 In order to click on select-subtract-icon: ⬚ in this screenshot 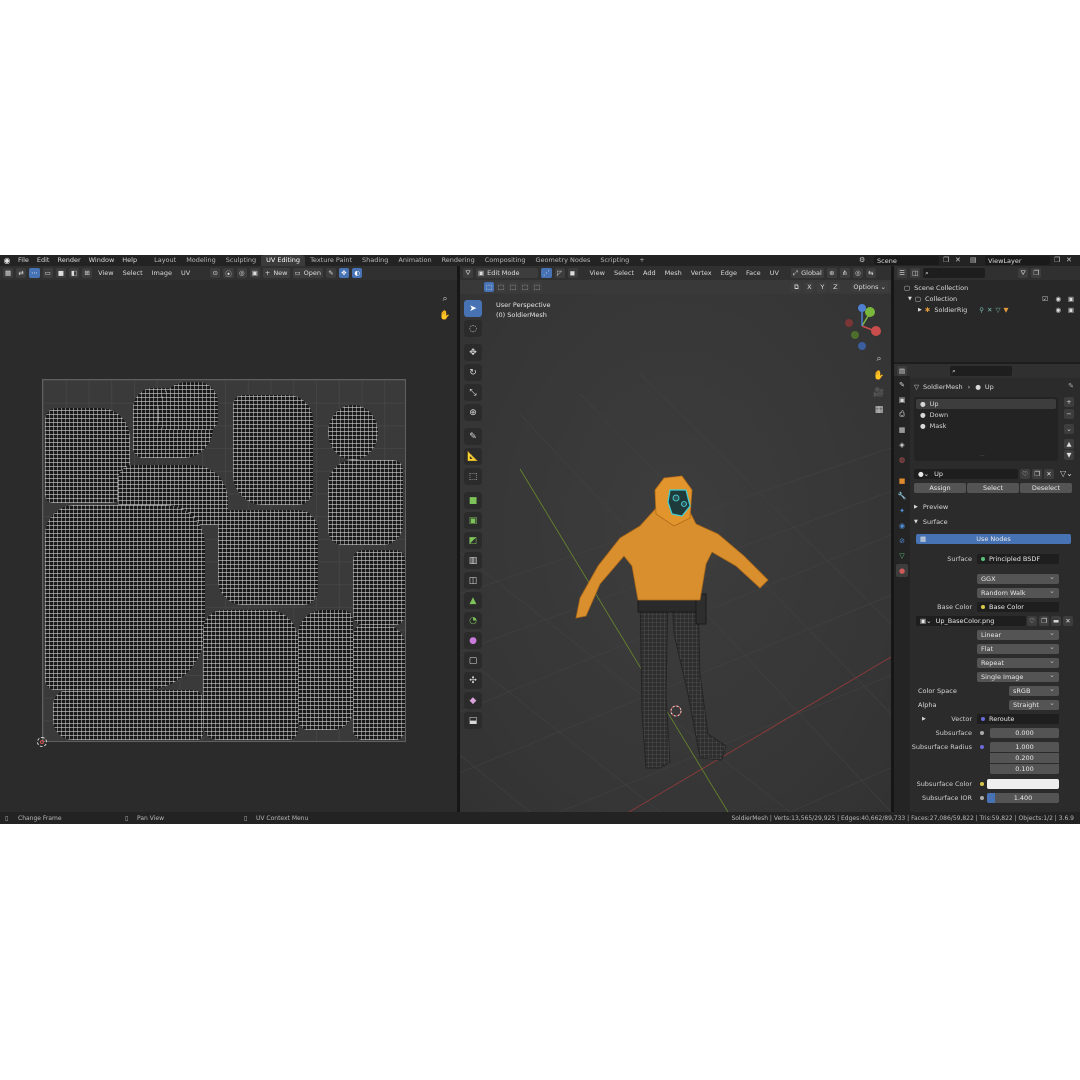, I will do `click(513, 287)`.